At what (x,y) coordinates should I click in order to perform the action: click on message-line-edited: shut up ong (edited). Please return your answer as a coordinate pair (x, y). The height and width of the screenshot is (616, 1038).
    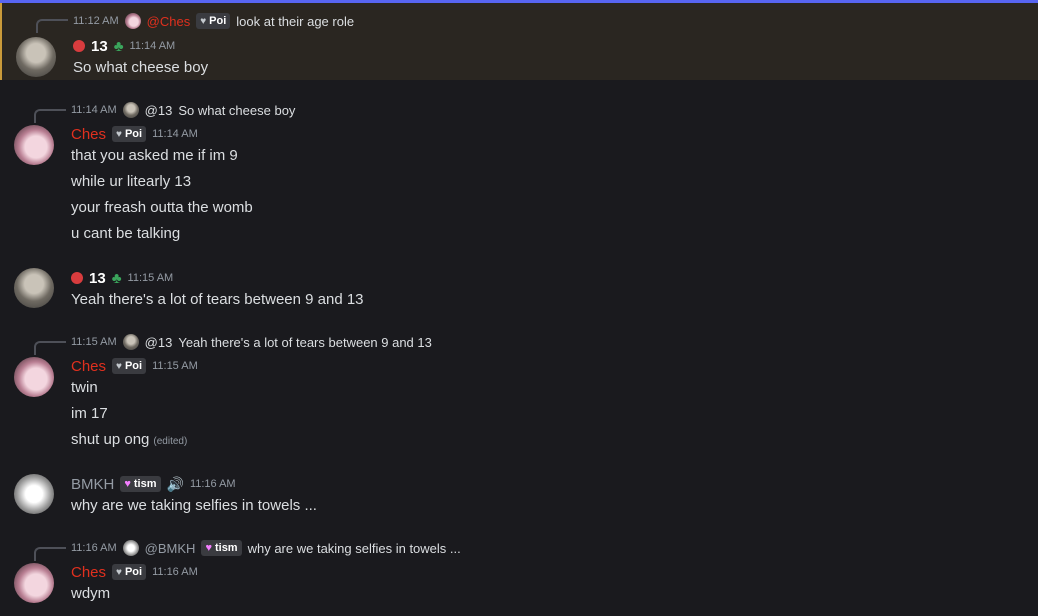
    Looking at the image, I should click on (129, 439).